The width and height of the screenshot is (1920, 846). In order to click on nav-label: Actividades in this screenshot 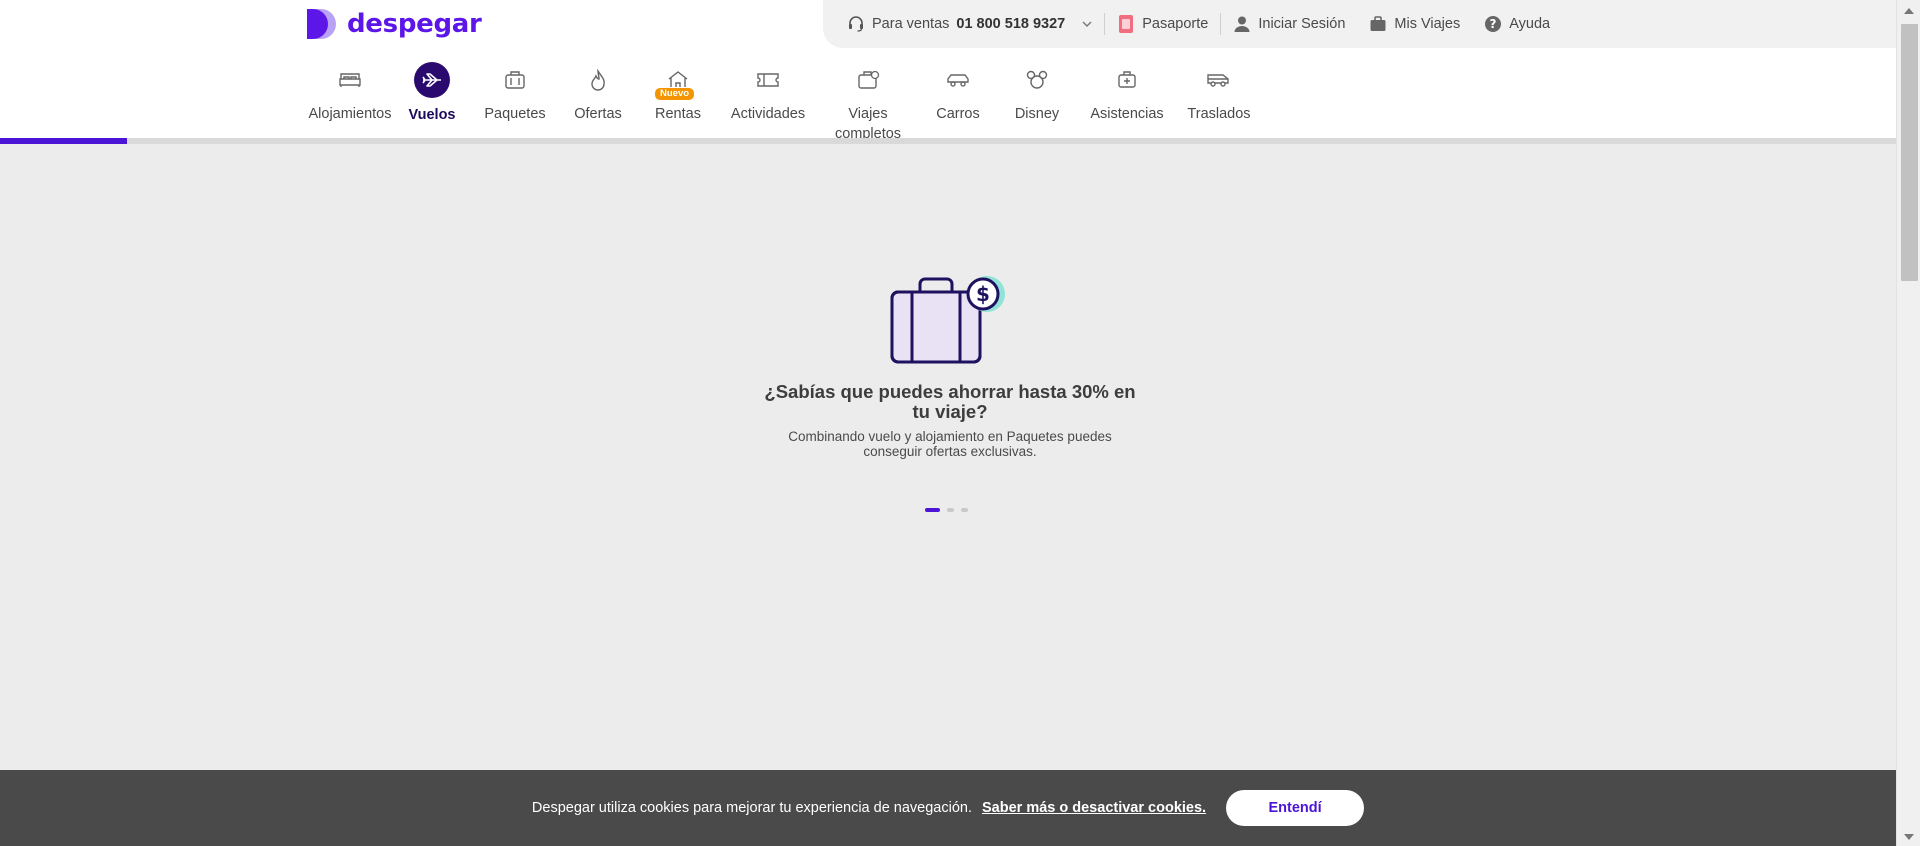, I will do `click(768, 114)`.